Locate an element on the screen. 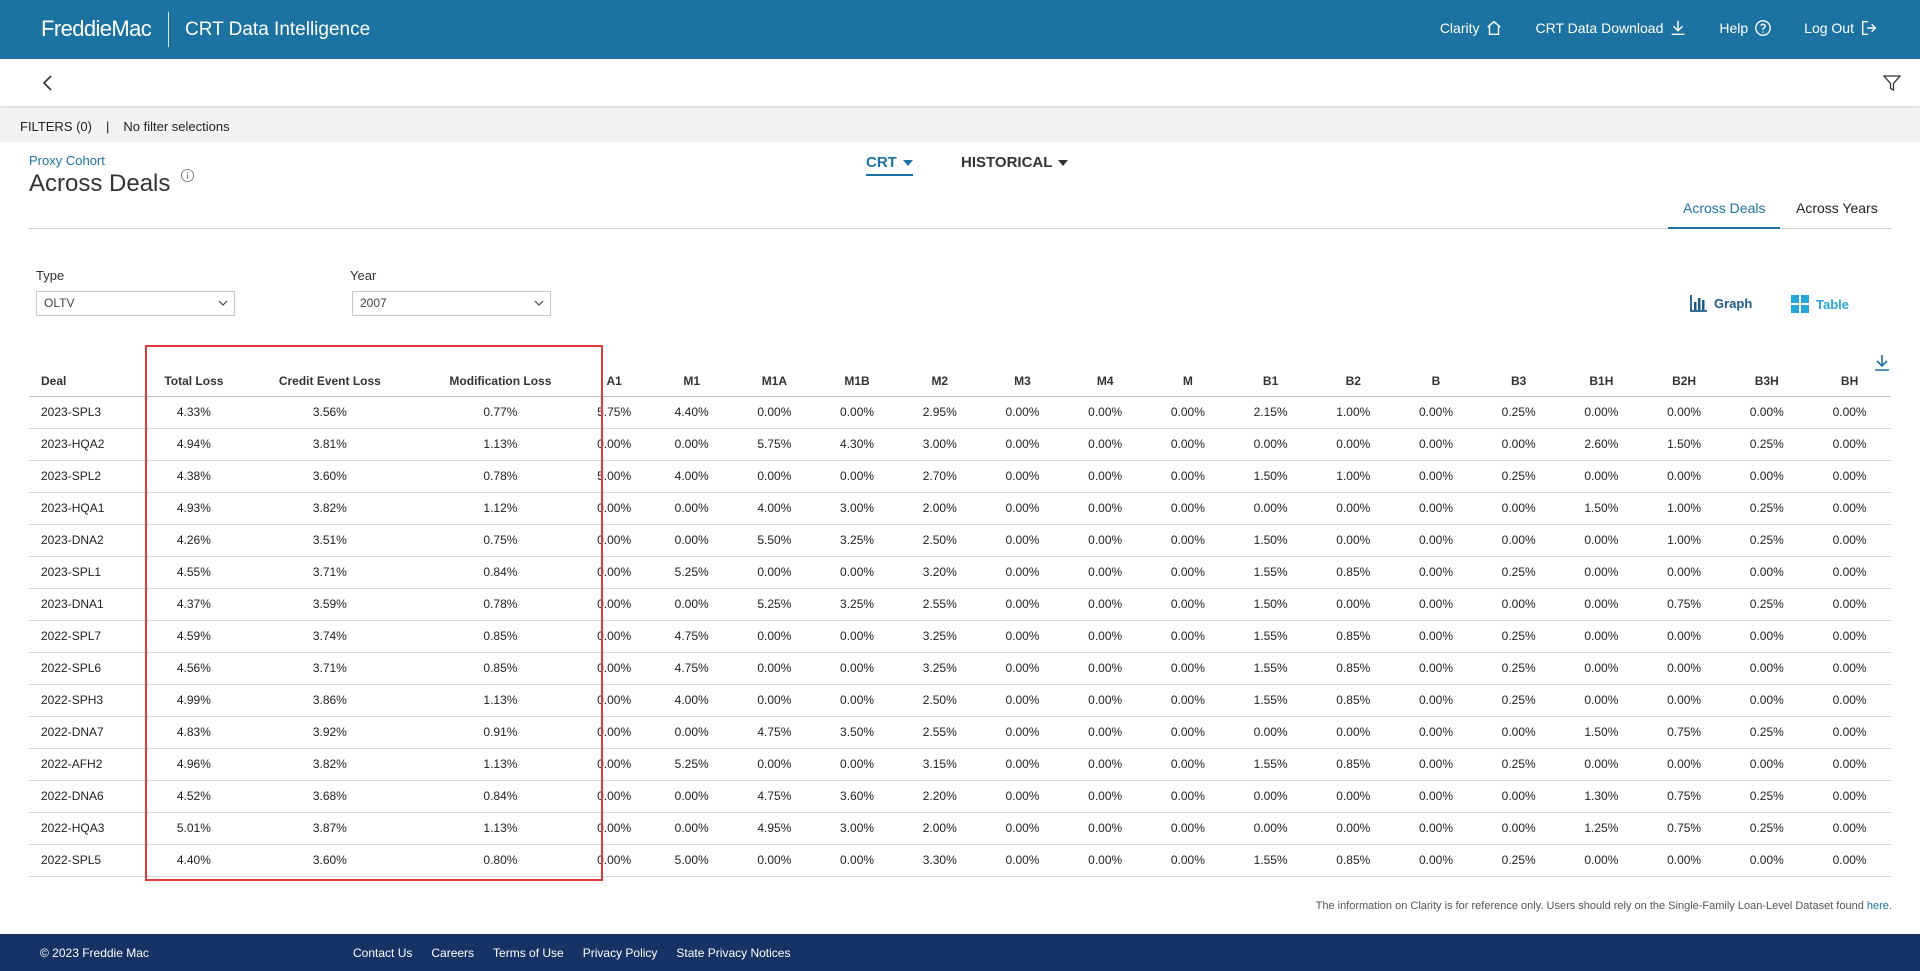  column-header: M is located at coordinates (1188, 381).